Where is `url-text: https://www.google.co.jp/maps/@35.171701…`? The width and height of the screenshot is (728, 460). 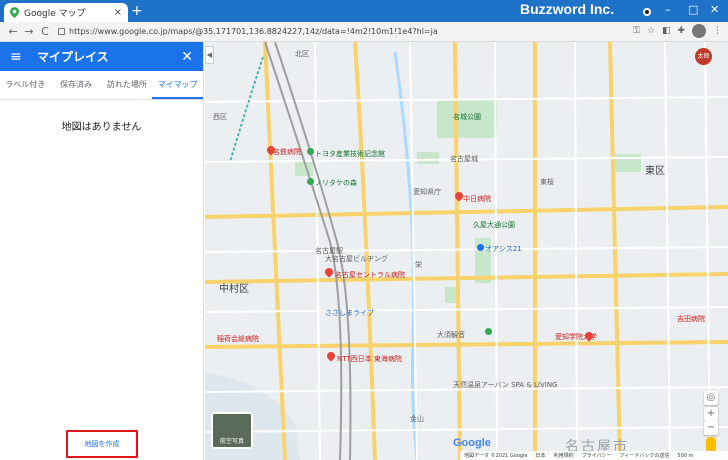 url-text: https://www.google.co.jp/maps/@35.171701… is located at coordinates (253, 31).